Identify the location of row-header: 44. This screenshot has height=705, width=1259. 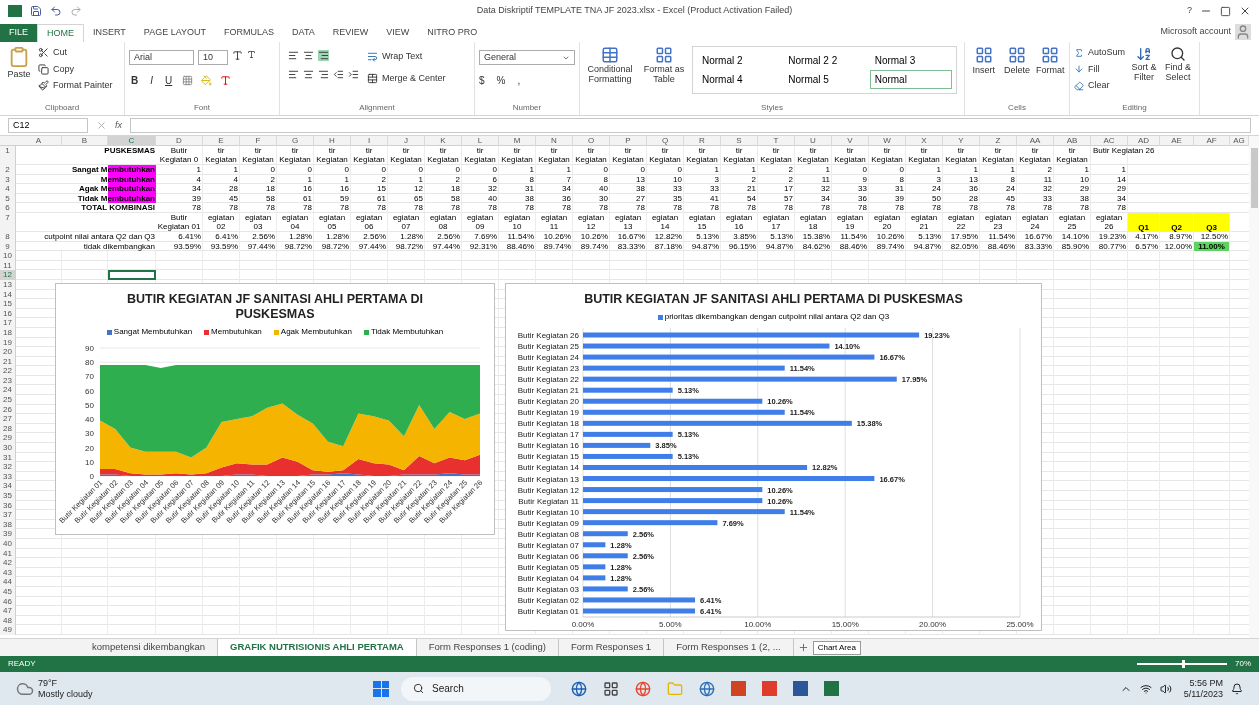
(8, 582).